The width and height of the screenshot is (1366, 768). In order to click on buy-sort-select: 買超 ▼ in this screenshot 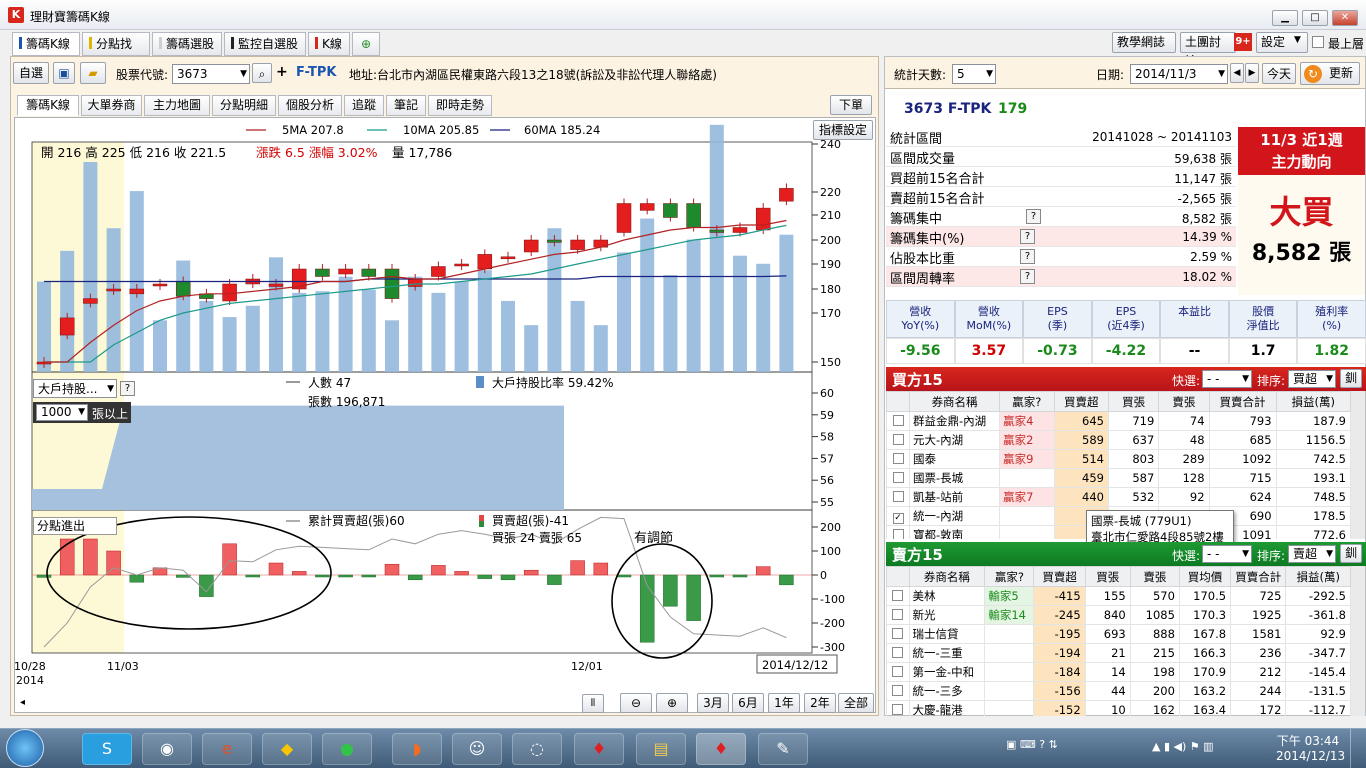, I will do `click(1312, 379)`.